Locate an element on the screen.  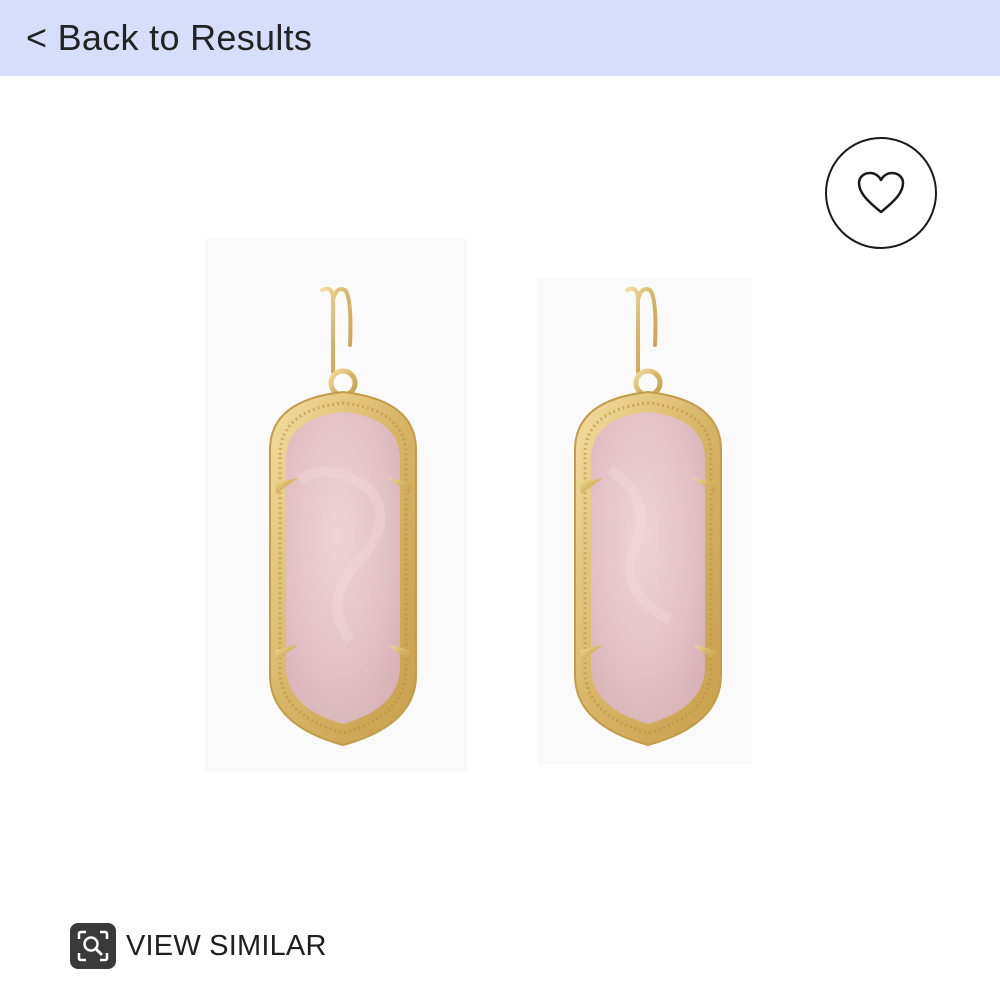
visual-search-icon is located at coordinates (93, 946).